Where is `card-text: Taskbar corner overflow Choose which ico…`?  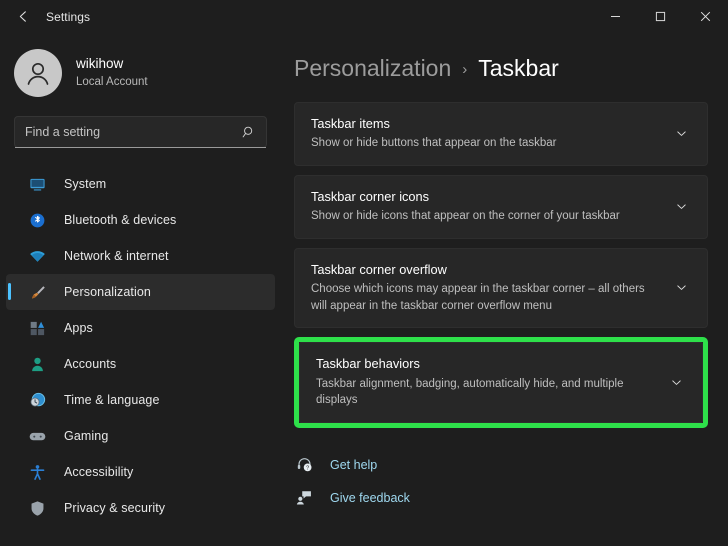 card-text: Taskbar corner overflow Choose which ico… is located at coordinates (484, 288).